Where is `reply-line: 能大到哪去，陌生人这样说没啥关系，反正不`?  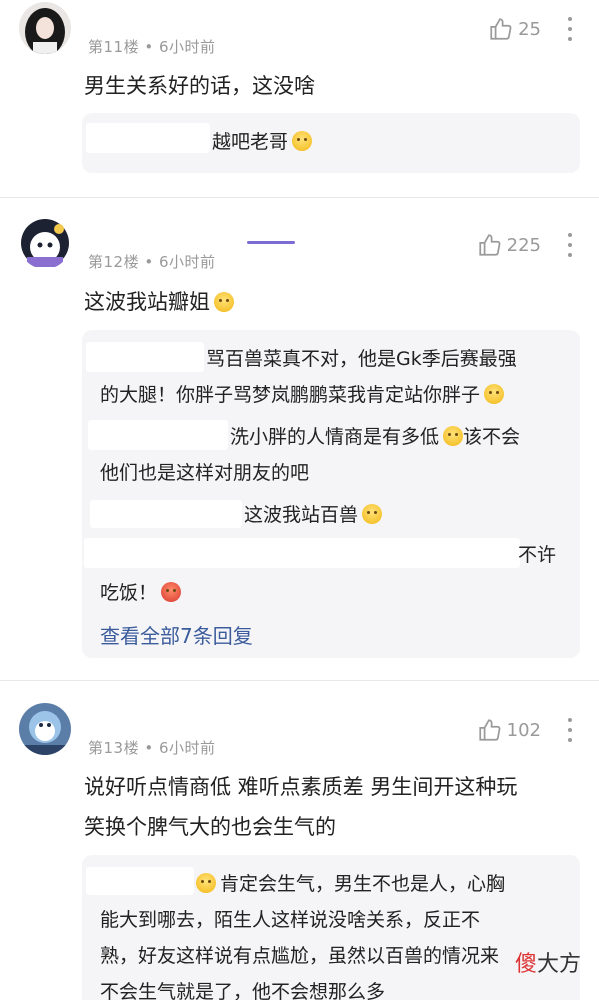 reply-line: 能大到哪去，陌生人这样说没啥关系，反正不 is located at coordinates (331, 920).